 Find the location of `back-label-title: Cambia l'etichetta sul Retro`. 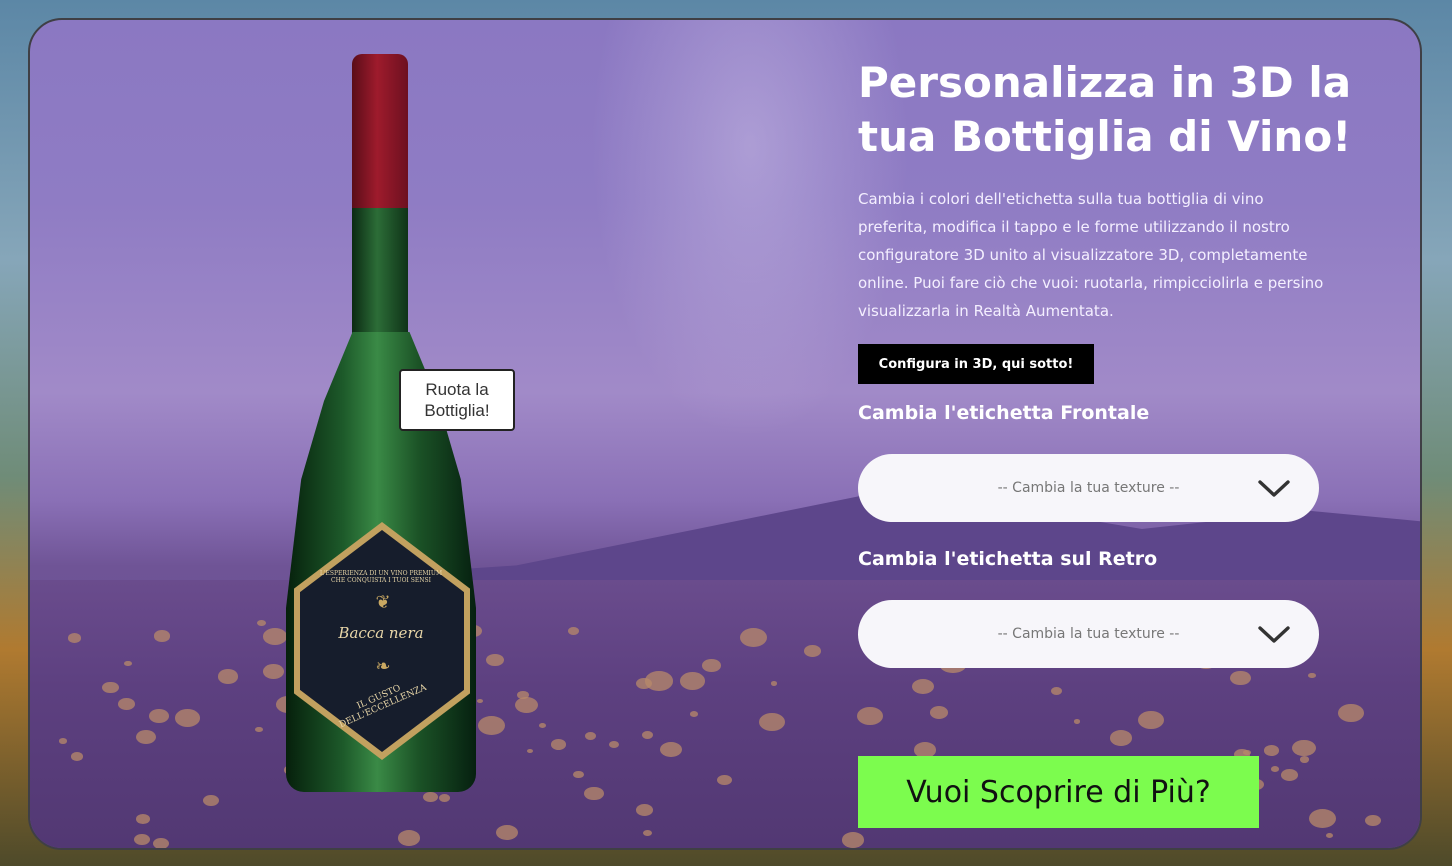

back-label-title: Cambia l'etichetta sul Retro is located at coordinates (1008, 559).